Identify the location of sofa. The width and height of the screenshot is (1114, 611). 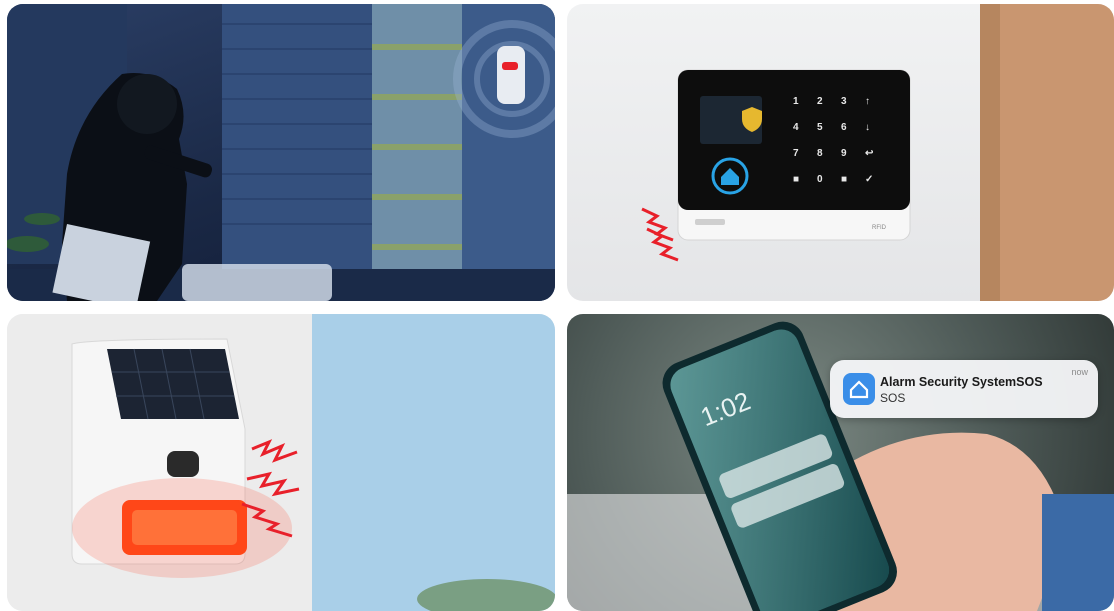
(257, 282).